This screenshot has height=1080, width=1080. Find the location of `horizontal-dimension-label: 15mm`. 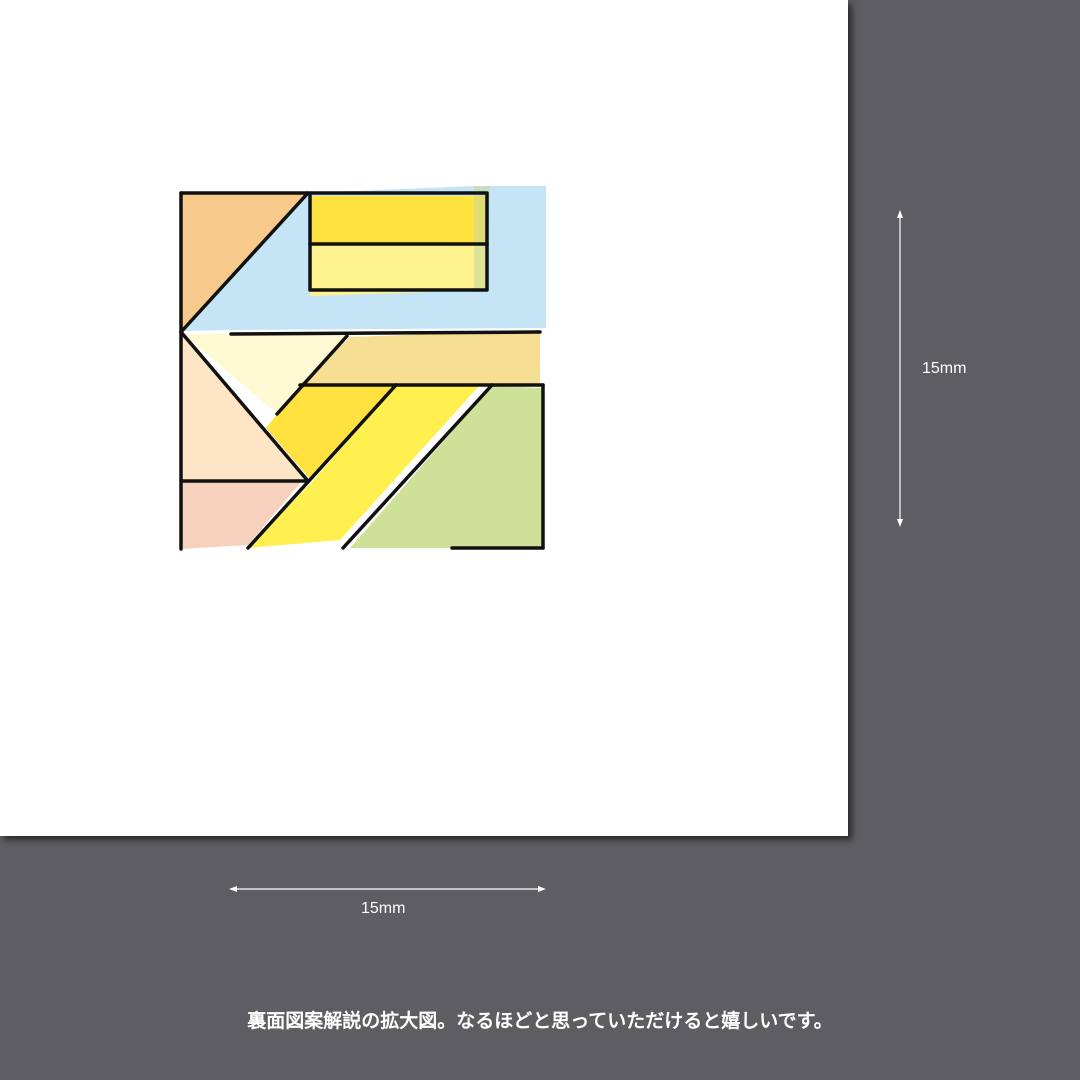

horizontal-dimension-label: 15mm is located at coordinates (383, 908).